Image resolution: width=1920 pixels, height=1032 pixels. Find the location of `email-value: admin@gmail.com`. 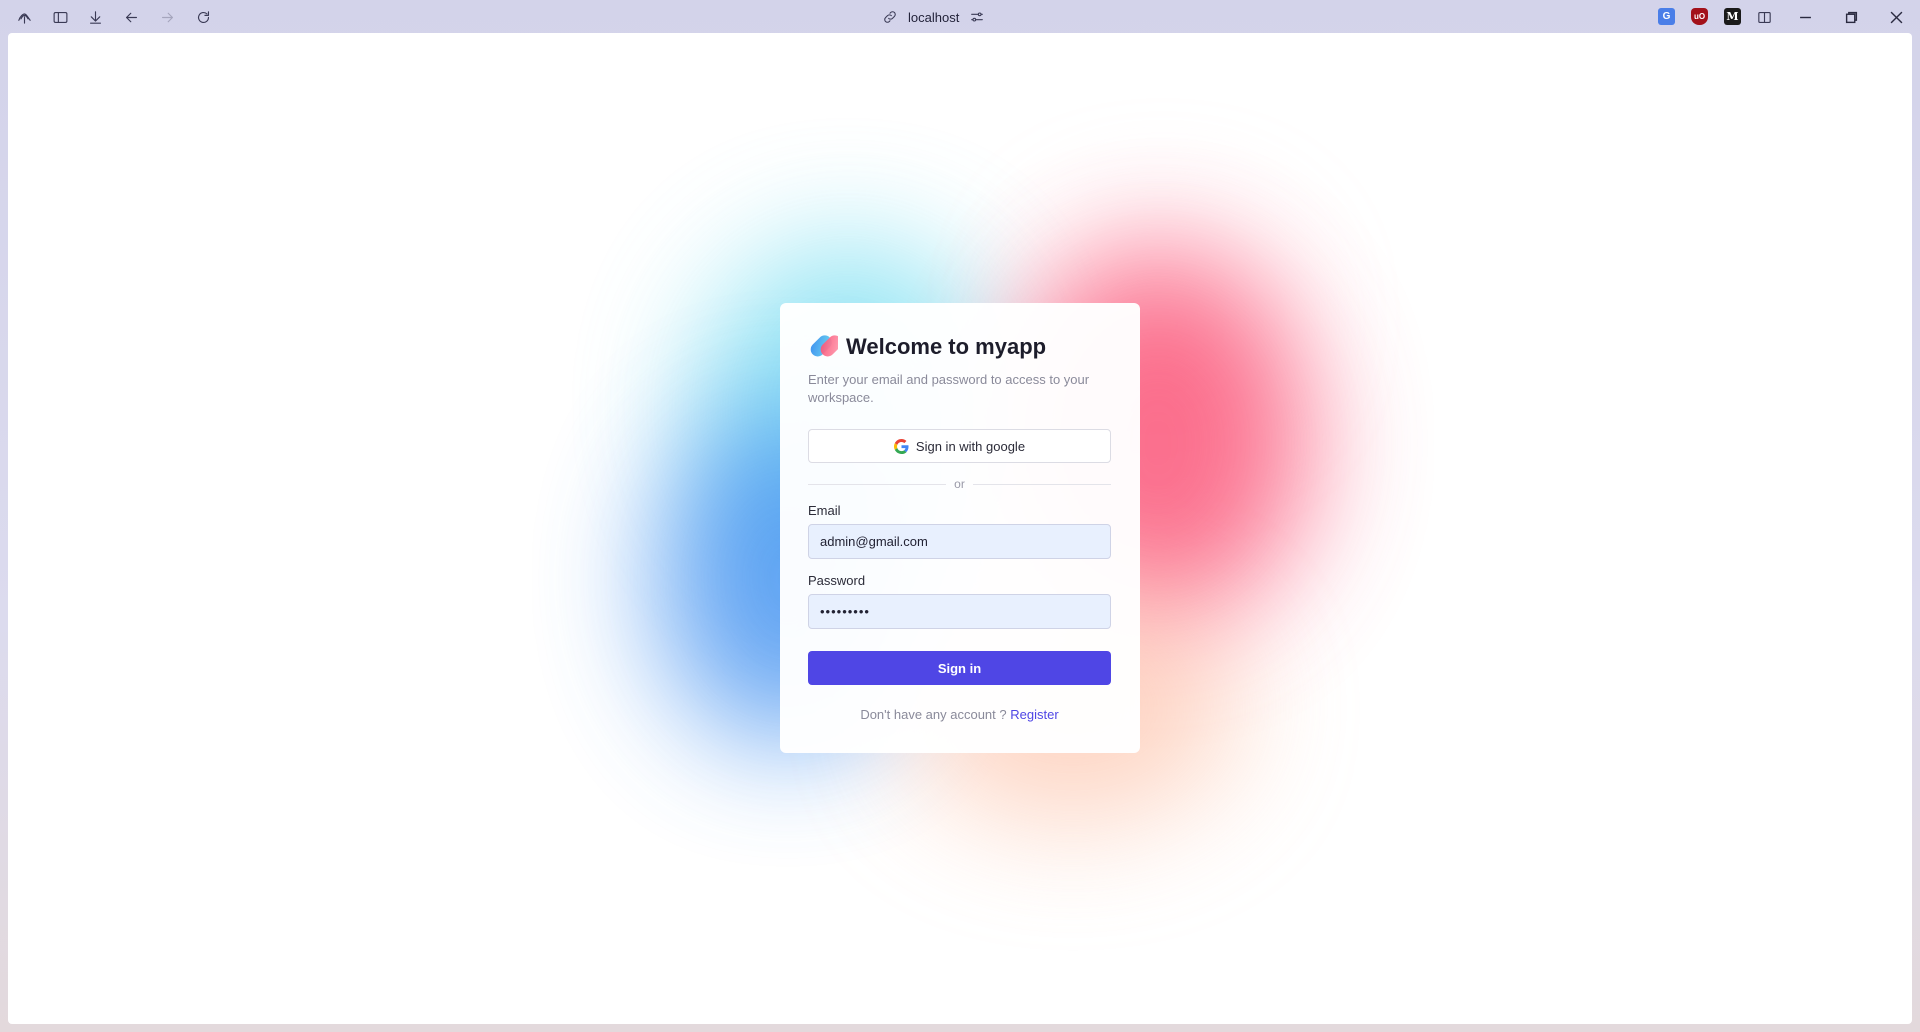

email-value: admin@gmail.com is located at coordinates (874, 541).